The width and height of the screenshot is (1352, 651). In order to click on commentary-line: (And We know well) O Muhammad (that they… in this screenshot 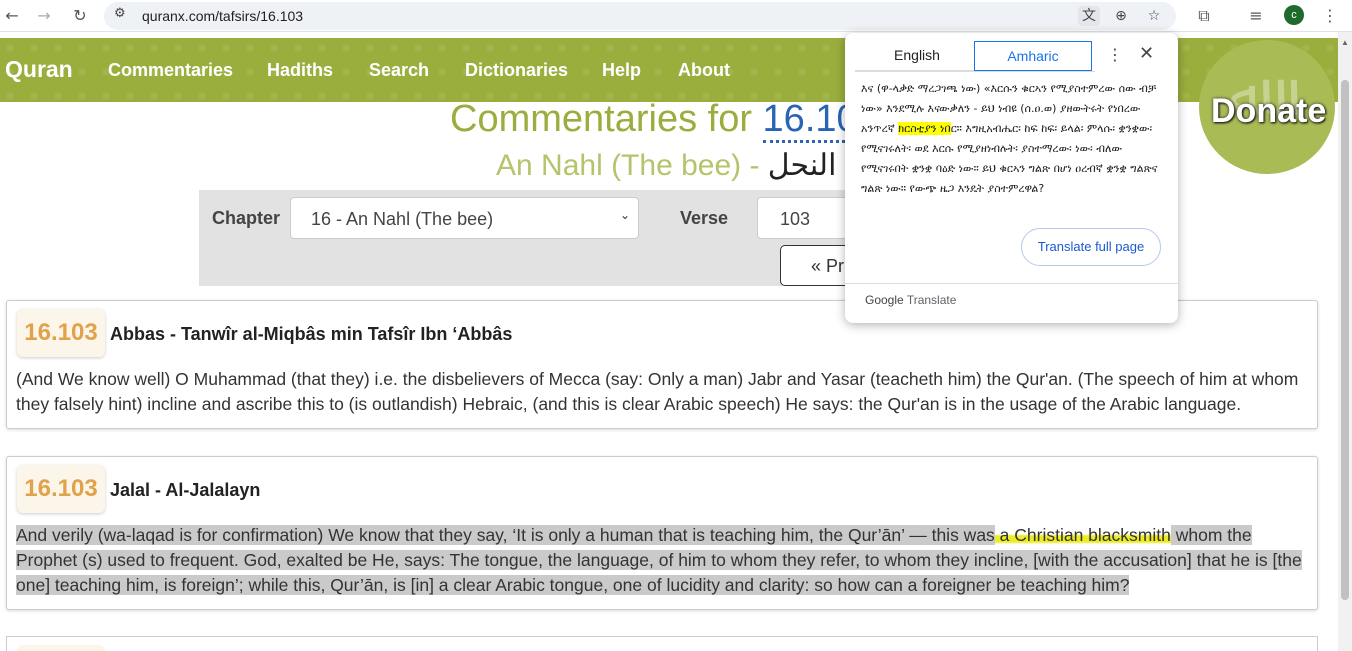, I will do `click(657, 379)`.